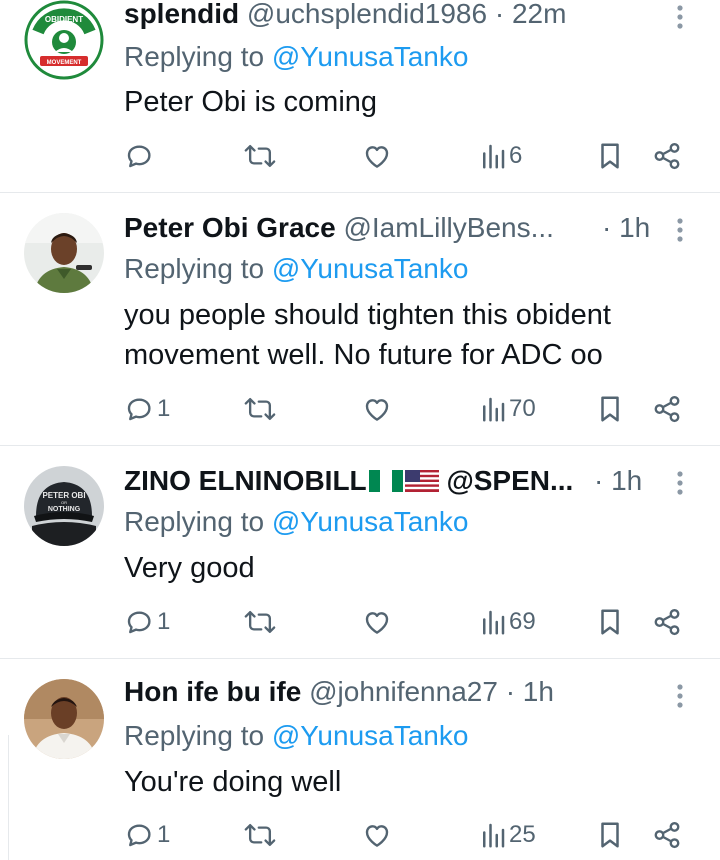  What do you see at coordinates (508, 622) in the screenshot?
I see `views-button: 69` at bounding box center [508, 622].